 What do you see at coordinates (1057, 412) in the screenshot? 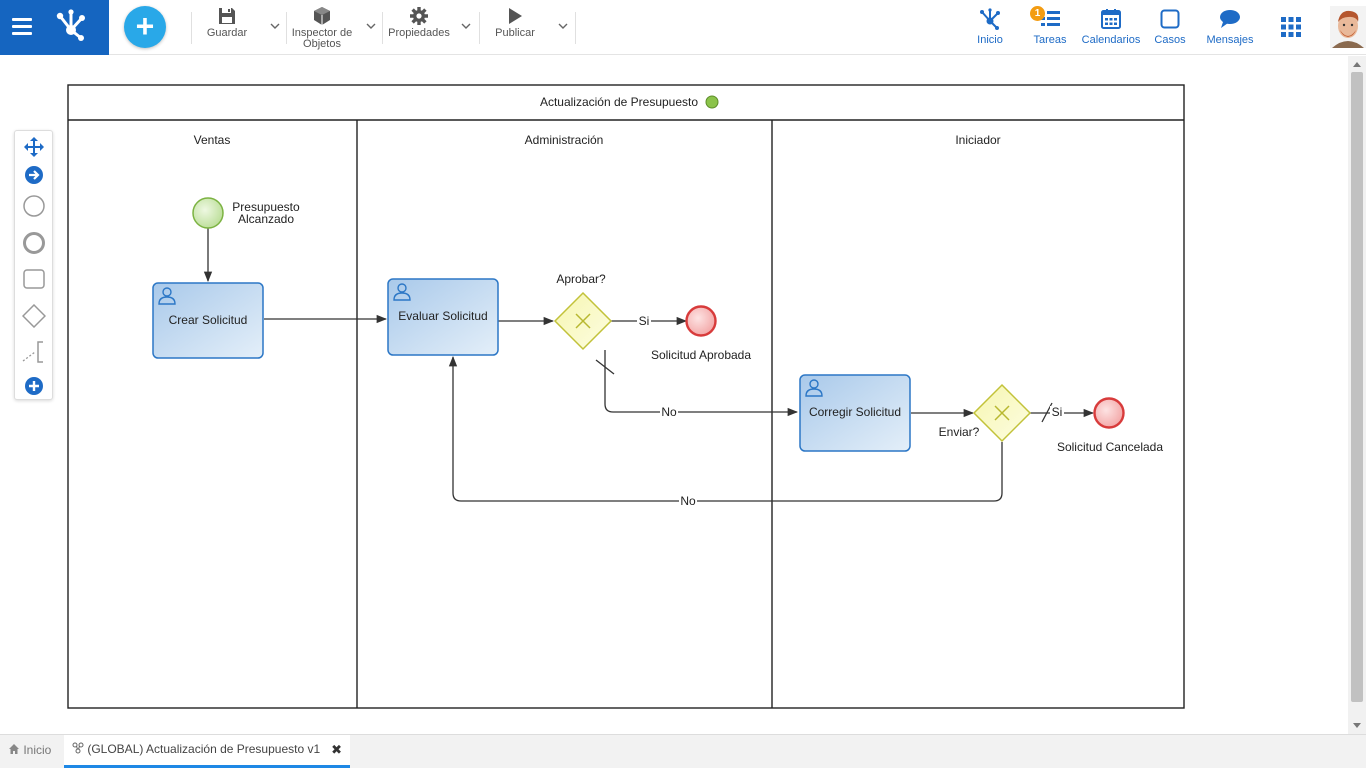
I see `flow-label-send-yes: Si` at bounding box center [1057, 412].